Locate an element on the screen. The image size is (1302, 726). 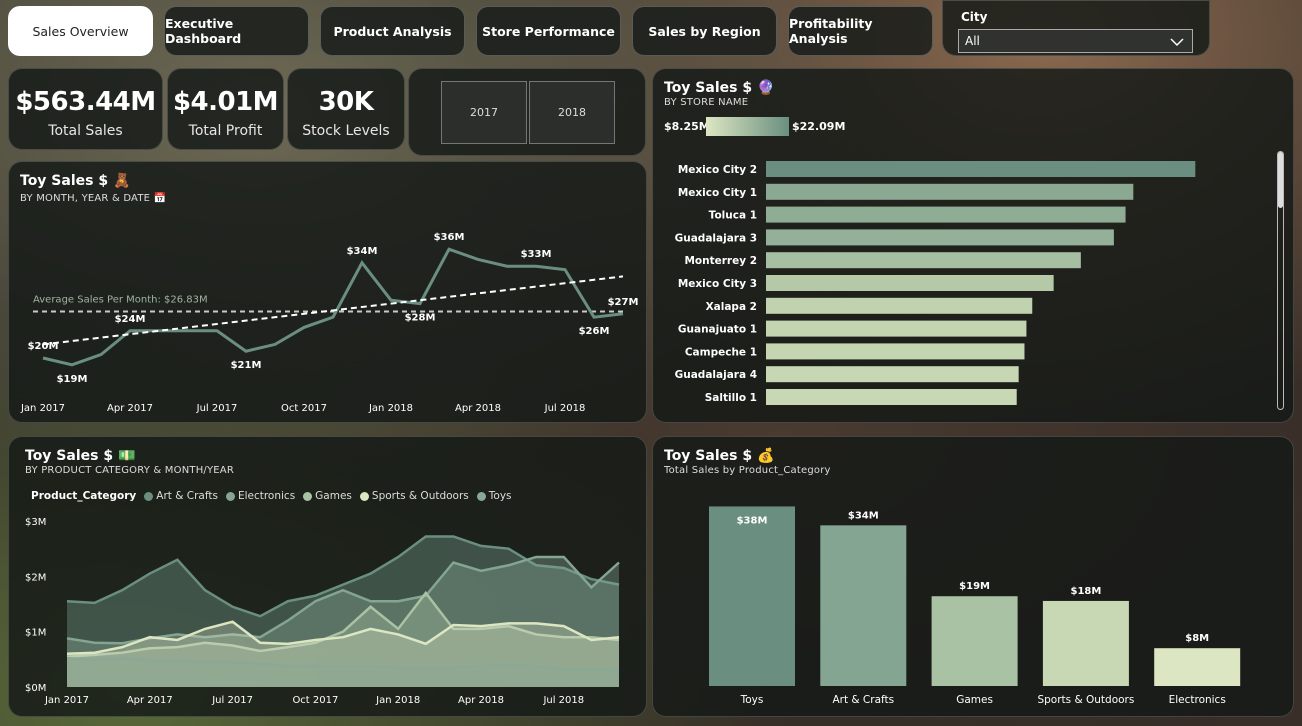
store-label: Guadalajara 4 is located at coordinates (716, 375).